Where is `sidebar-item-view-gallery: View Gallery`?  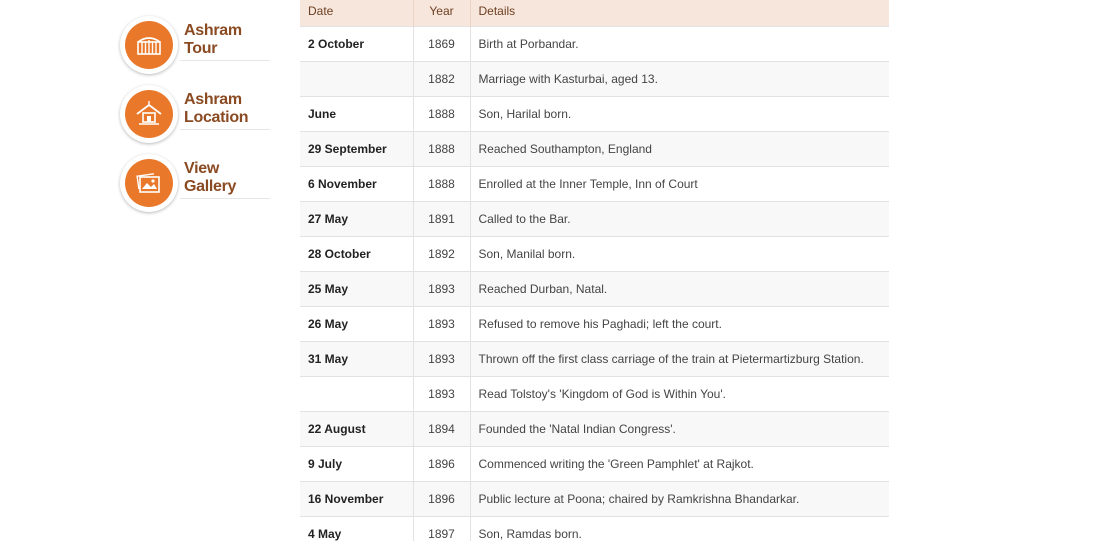
sidebar-item-view-gallery: View Gallery is located at coordinates (196, 186).